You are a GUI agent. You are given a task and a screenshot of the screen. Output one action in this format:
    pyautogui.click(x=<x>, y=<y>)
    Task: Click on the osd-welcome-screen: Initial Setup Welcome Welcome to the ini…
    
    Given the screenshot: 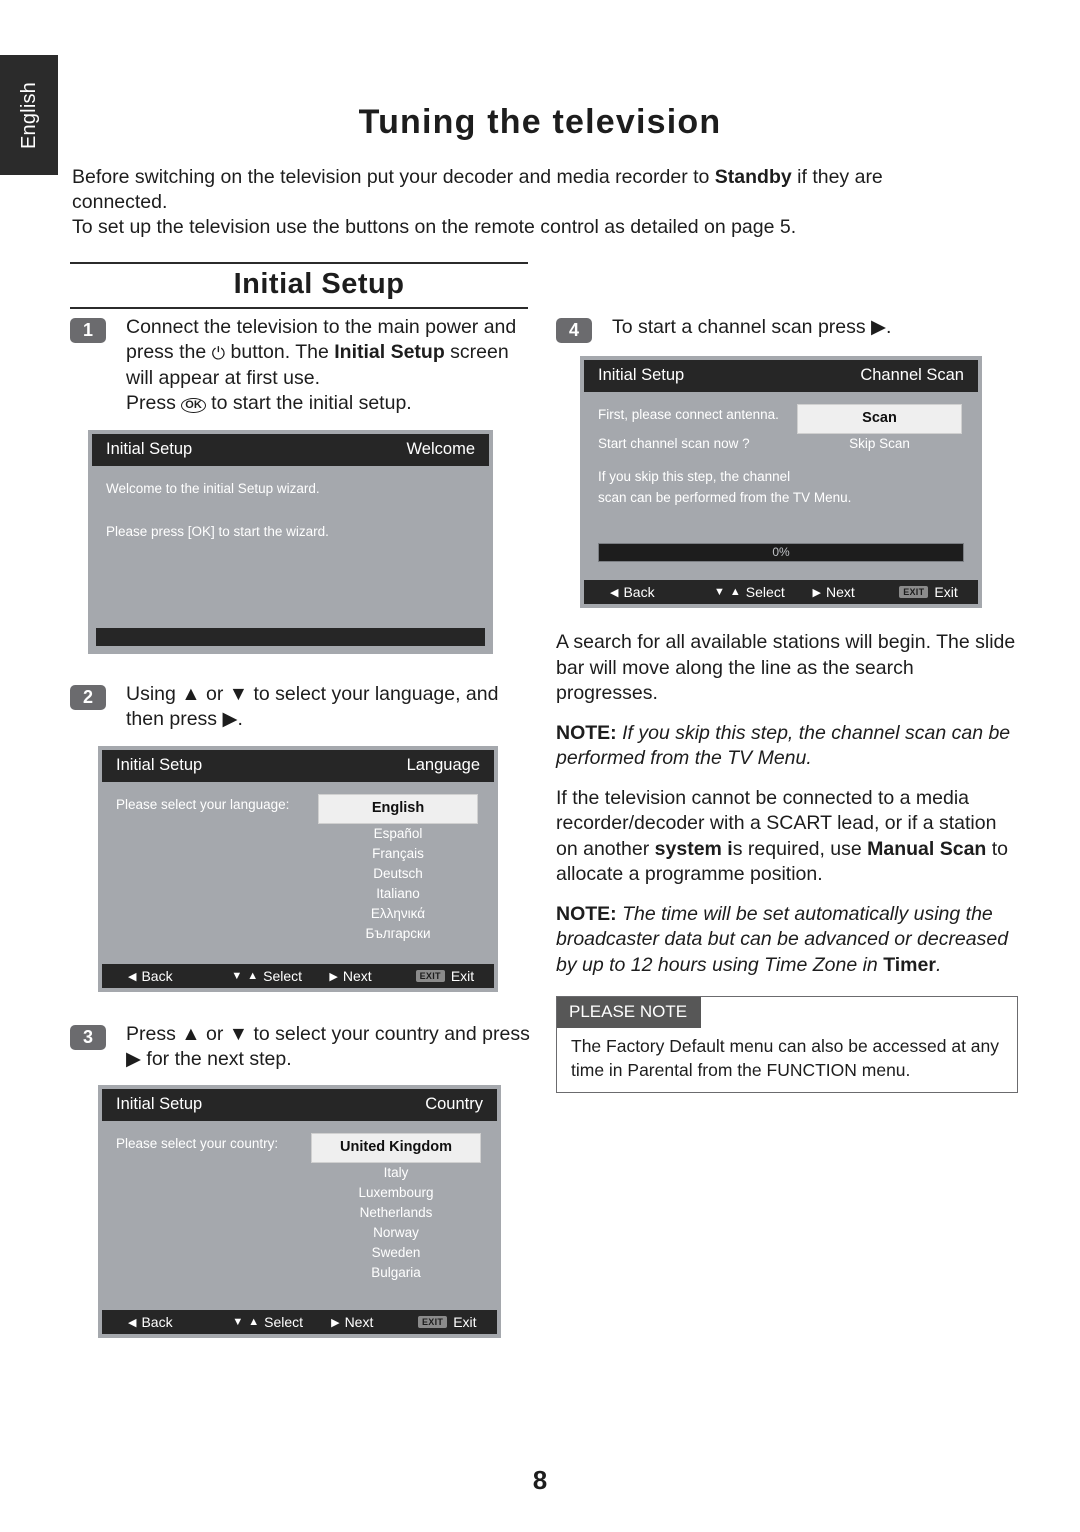 What is the action you would take?
    pyautogui.click(x=290, y=542)
    